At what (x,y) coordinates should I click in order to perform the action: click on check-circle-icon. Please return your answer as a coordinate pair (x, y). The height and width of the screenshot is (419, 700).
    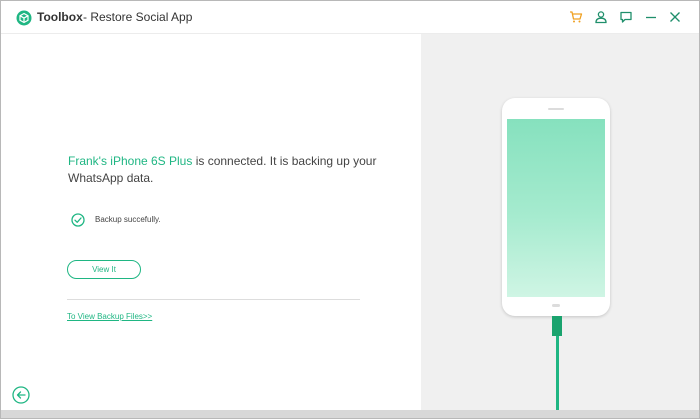
    Looking at the image, I should click on (78, 220).